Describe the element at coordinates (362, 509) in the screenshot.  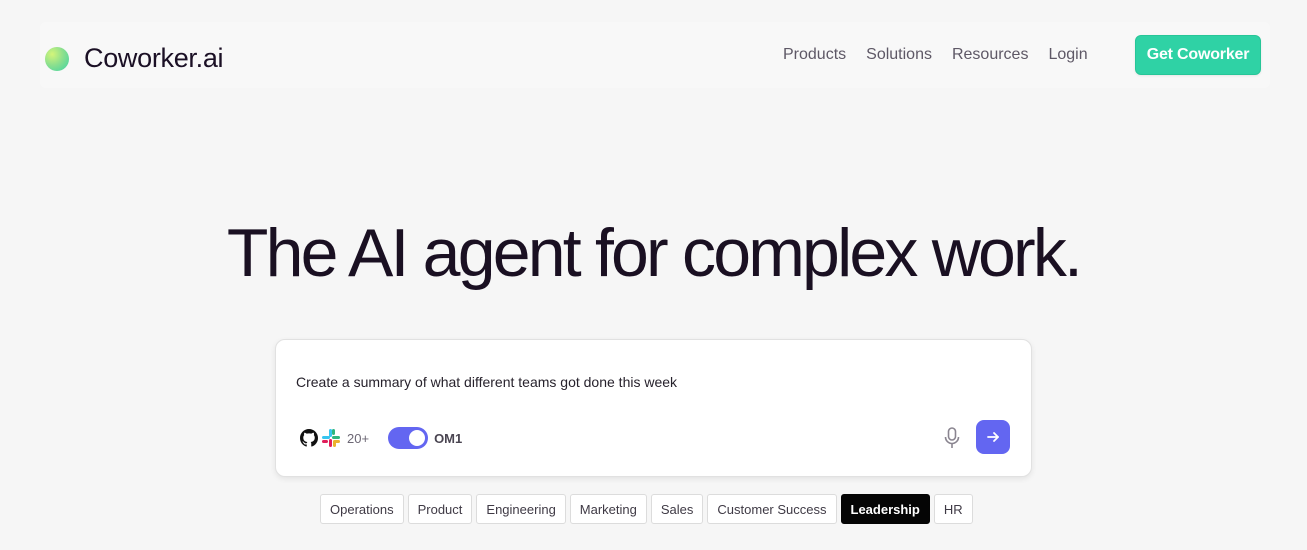
I see `chip-operations: Operations` at that location.